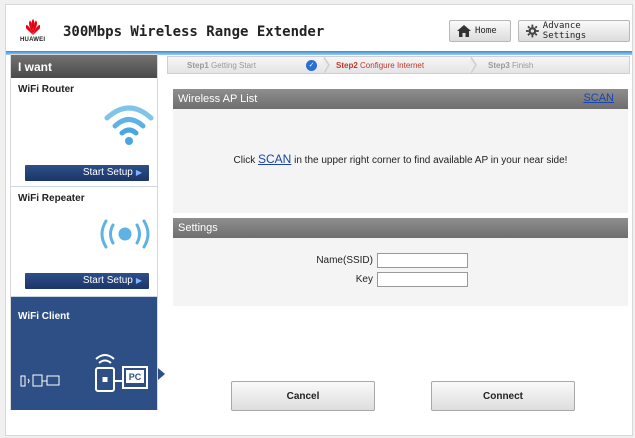 This screenshot has height=438, width=635. What do you see at coordinates (221, 65) in the screenshot?
I see `step-1: Step1 Getting Start` at bounding box center [221, 65].